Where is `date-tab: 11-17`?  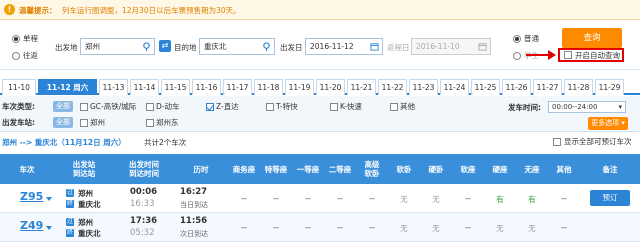 date-tab: 11-17 is located at coordinates (237, 87).